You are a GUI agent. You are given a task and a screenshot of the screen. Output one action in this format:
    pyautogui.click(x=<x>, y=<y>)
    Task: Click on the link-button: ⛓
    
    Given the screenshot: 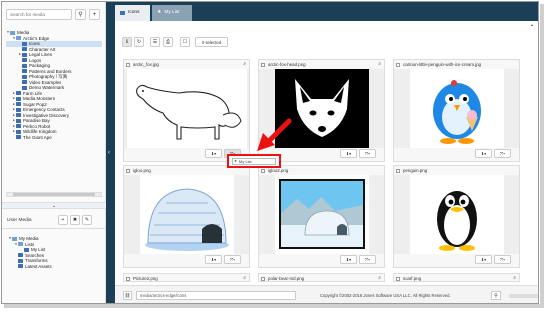 What is the action you would take?
    pyautogui.click(x=127, y=295)
    